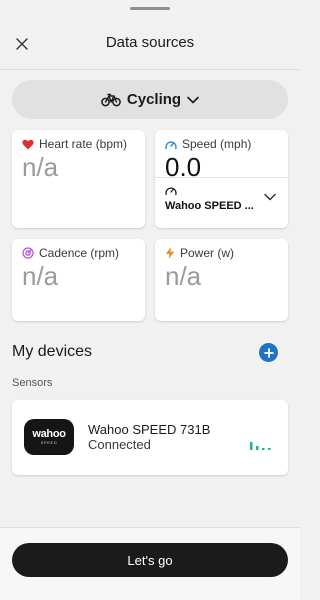 The image size is (320, 600). Describe the element at coordinates (40, 167) in the screenshot. I see `heart-rate-value: n/a` at that location.